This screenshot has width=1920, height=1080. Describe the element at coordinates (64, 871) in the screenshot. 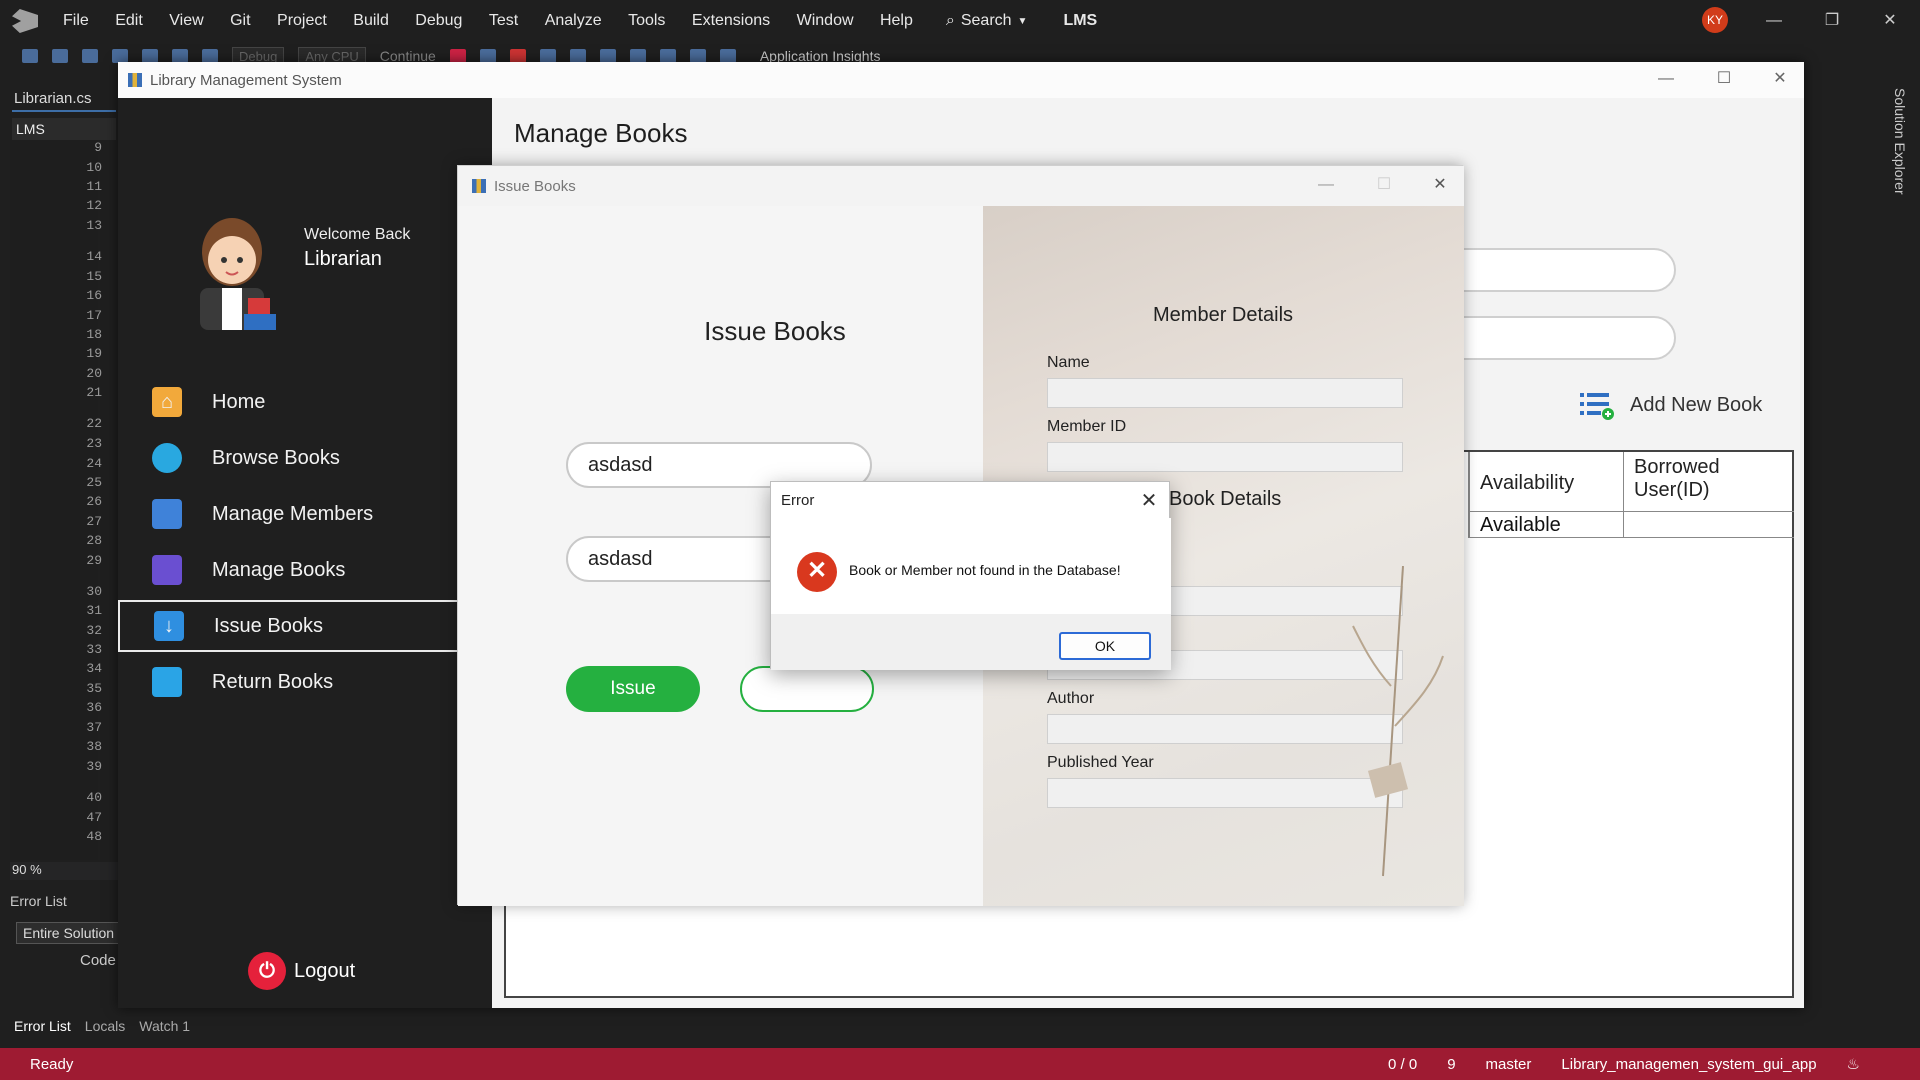

I see `zoom-dropdown: 90 %` at that location.